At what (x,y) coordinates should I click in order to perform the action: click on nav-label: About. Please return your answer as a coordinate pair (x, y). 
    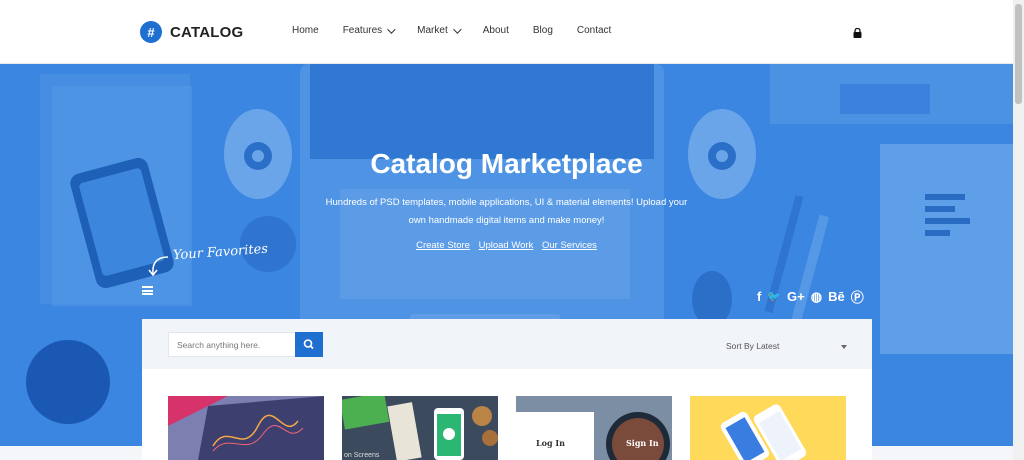
    Looking at the image, I should click on (495, 30).